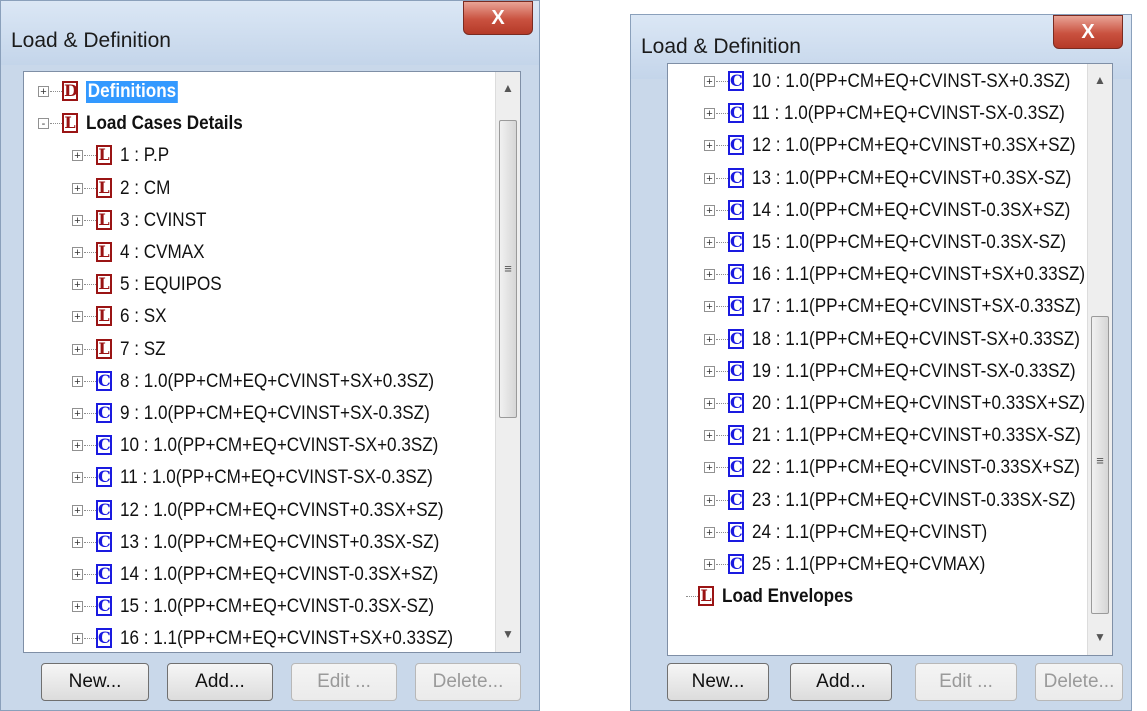 The width and height of the screenshot is (1147, 711). Describe the element at coordinates (132, 92) in the screenshot. I see `tree-node-label: Definitions` at that location.